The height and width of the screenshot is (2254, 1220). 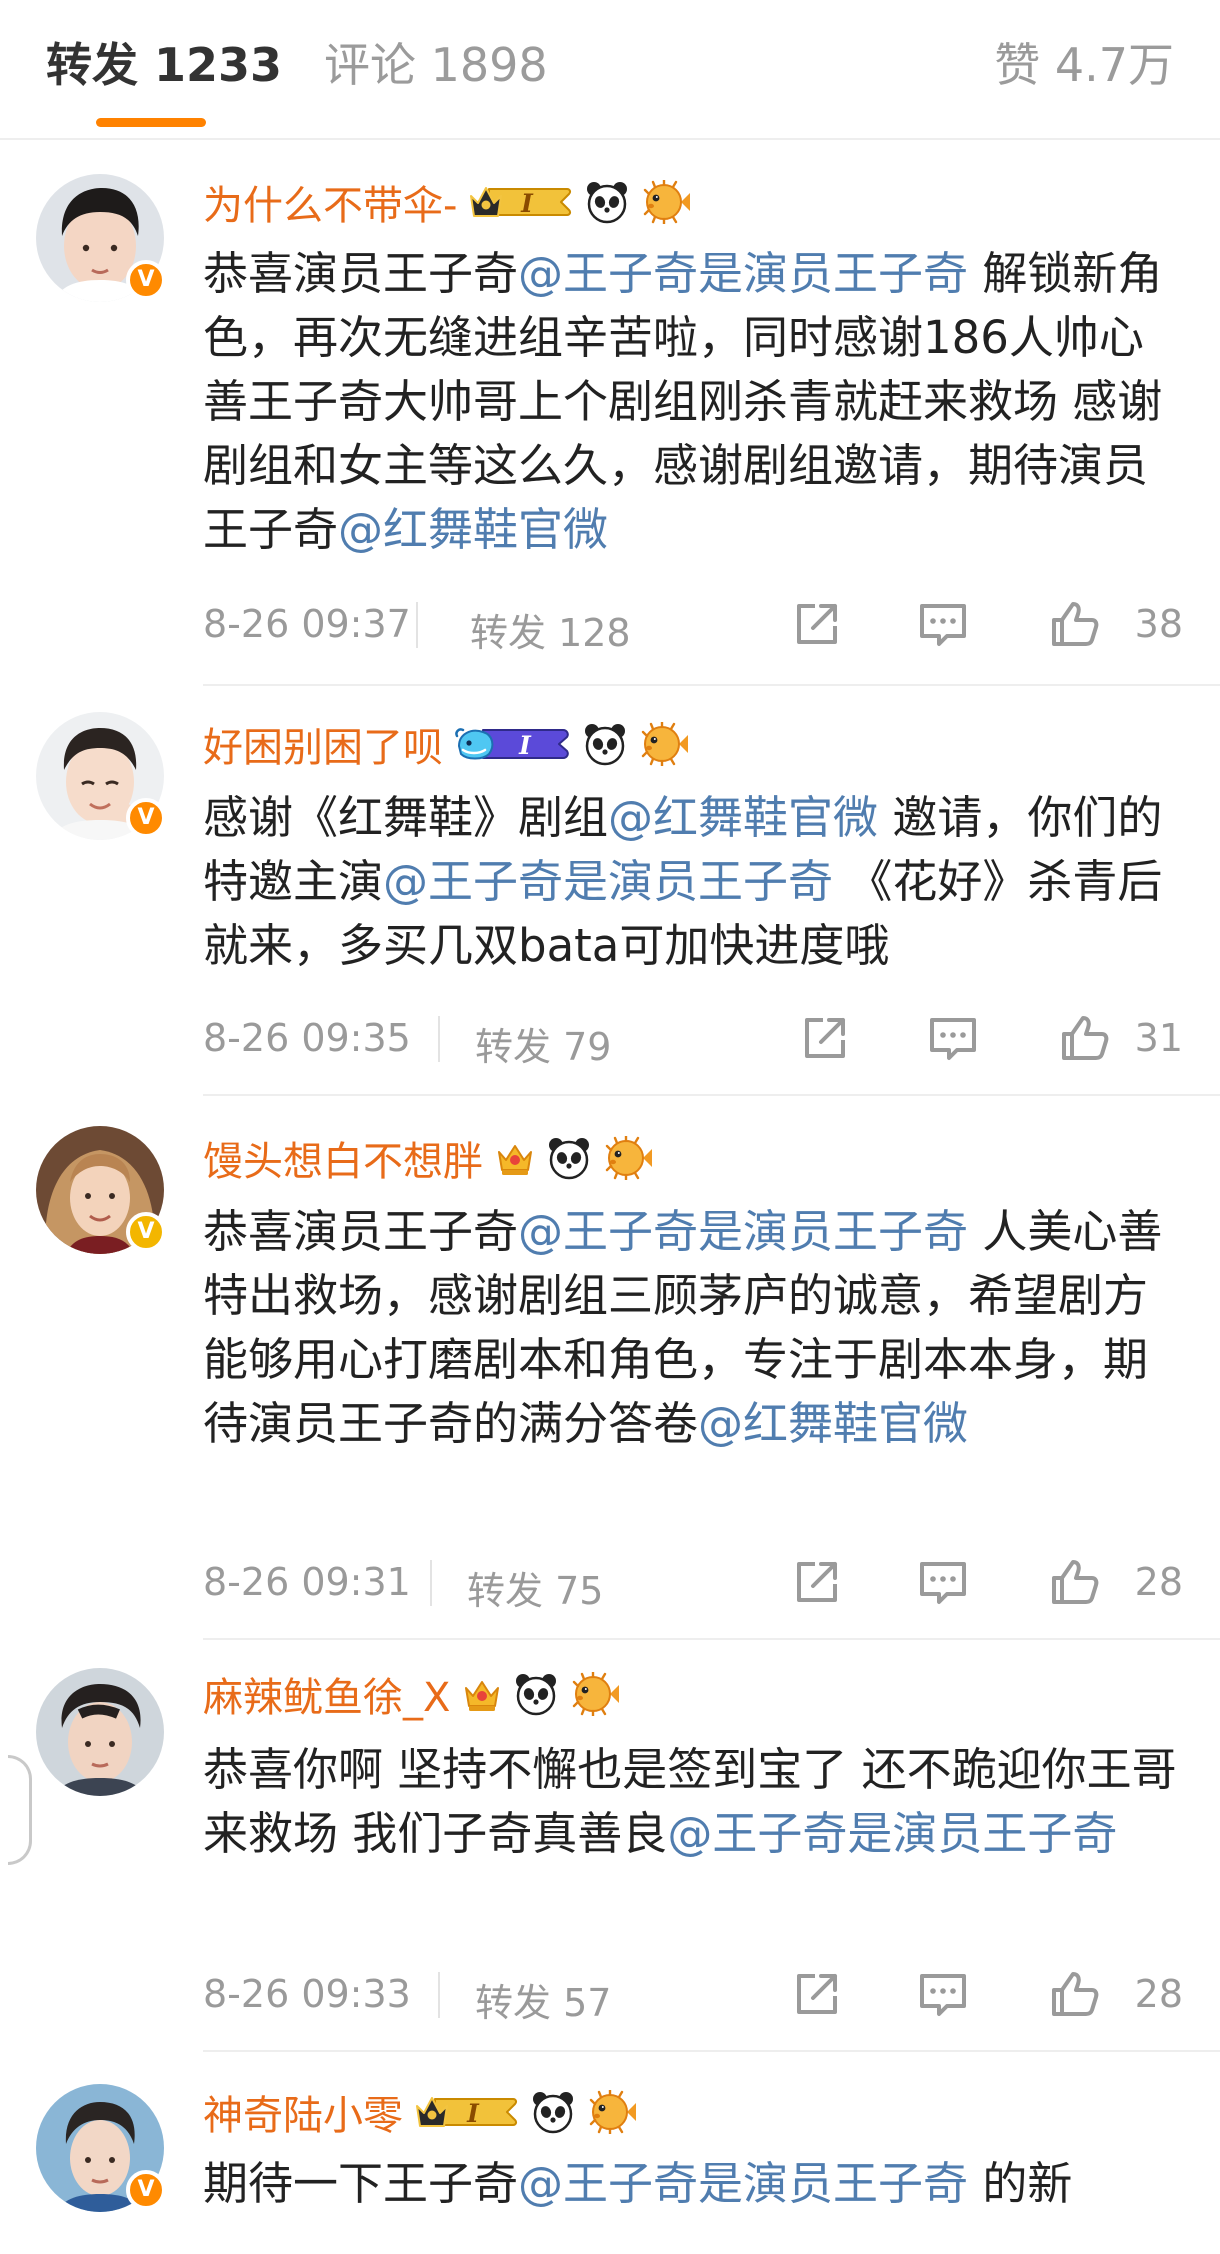 I want to click on whale-level-badge-icon, so click(x=513, y=744).